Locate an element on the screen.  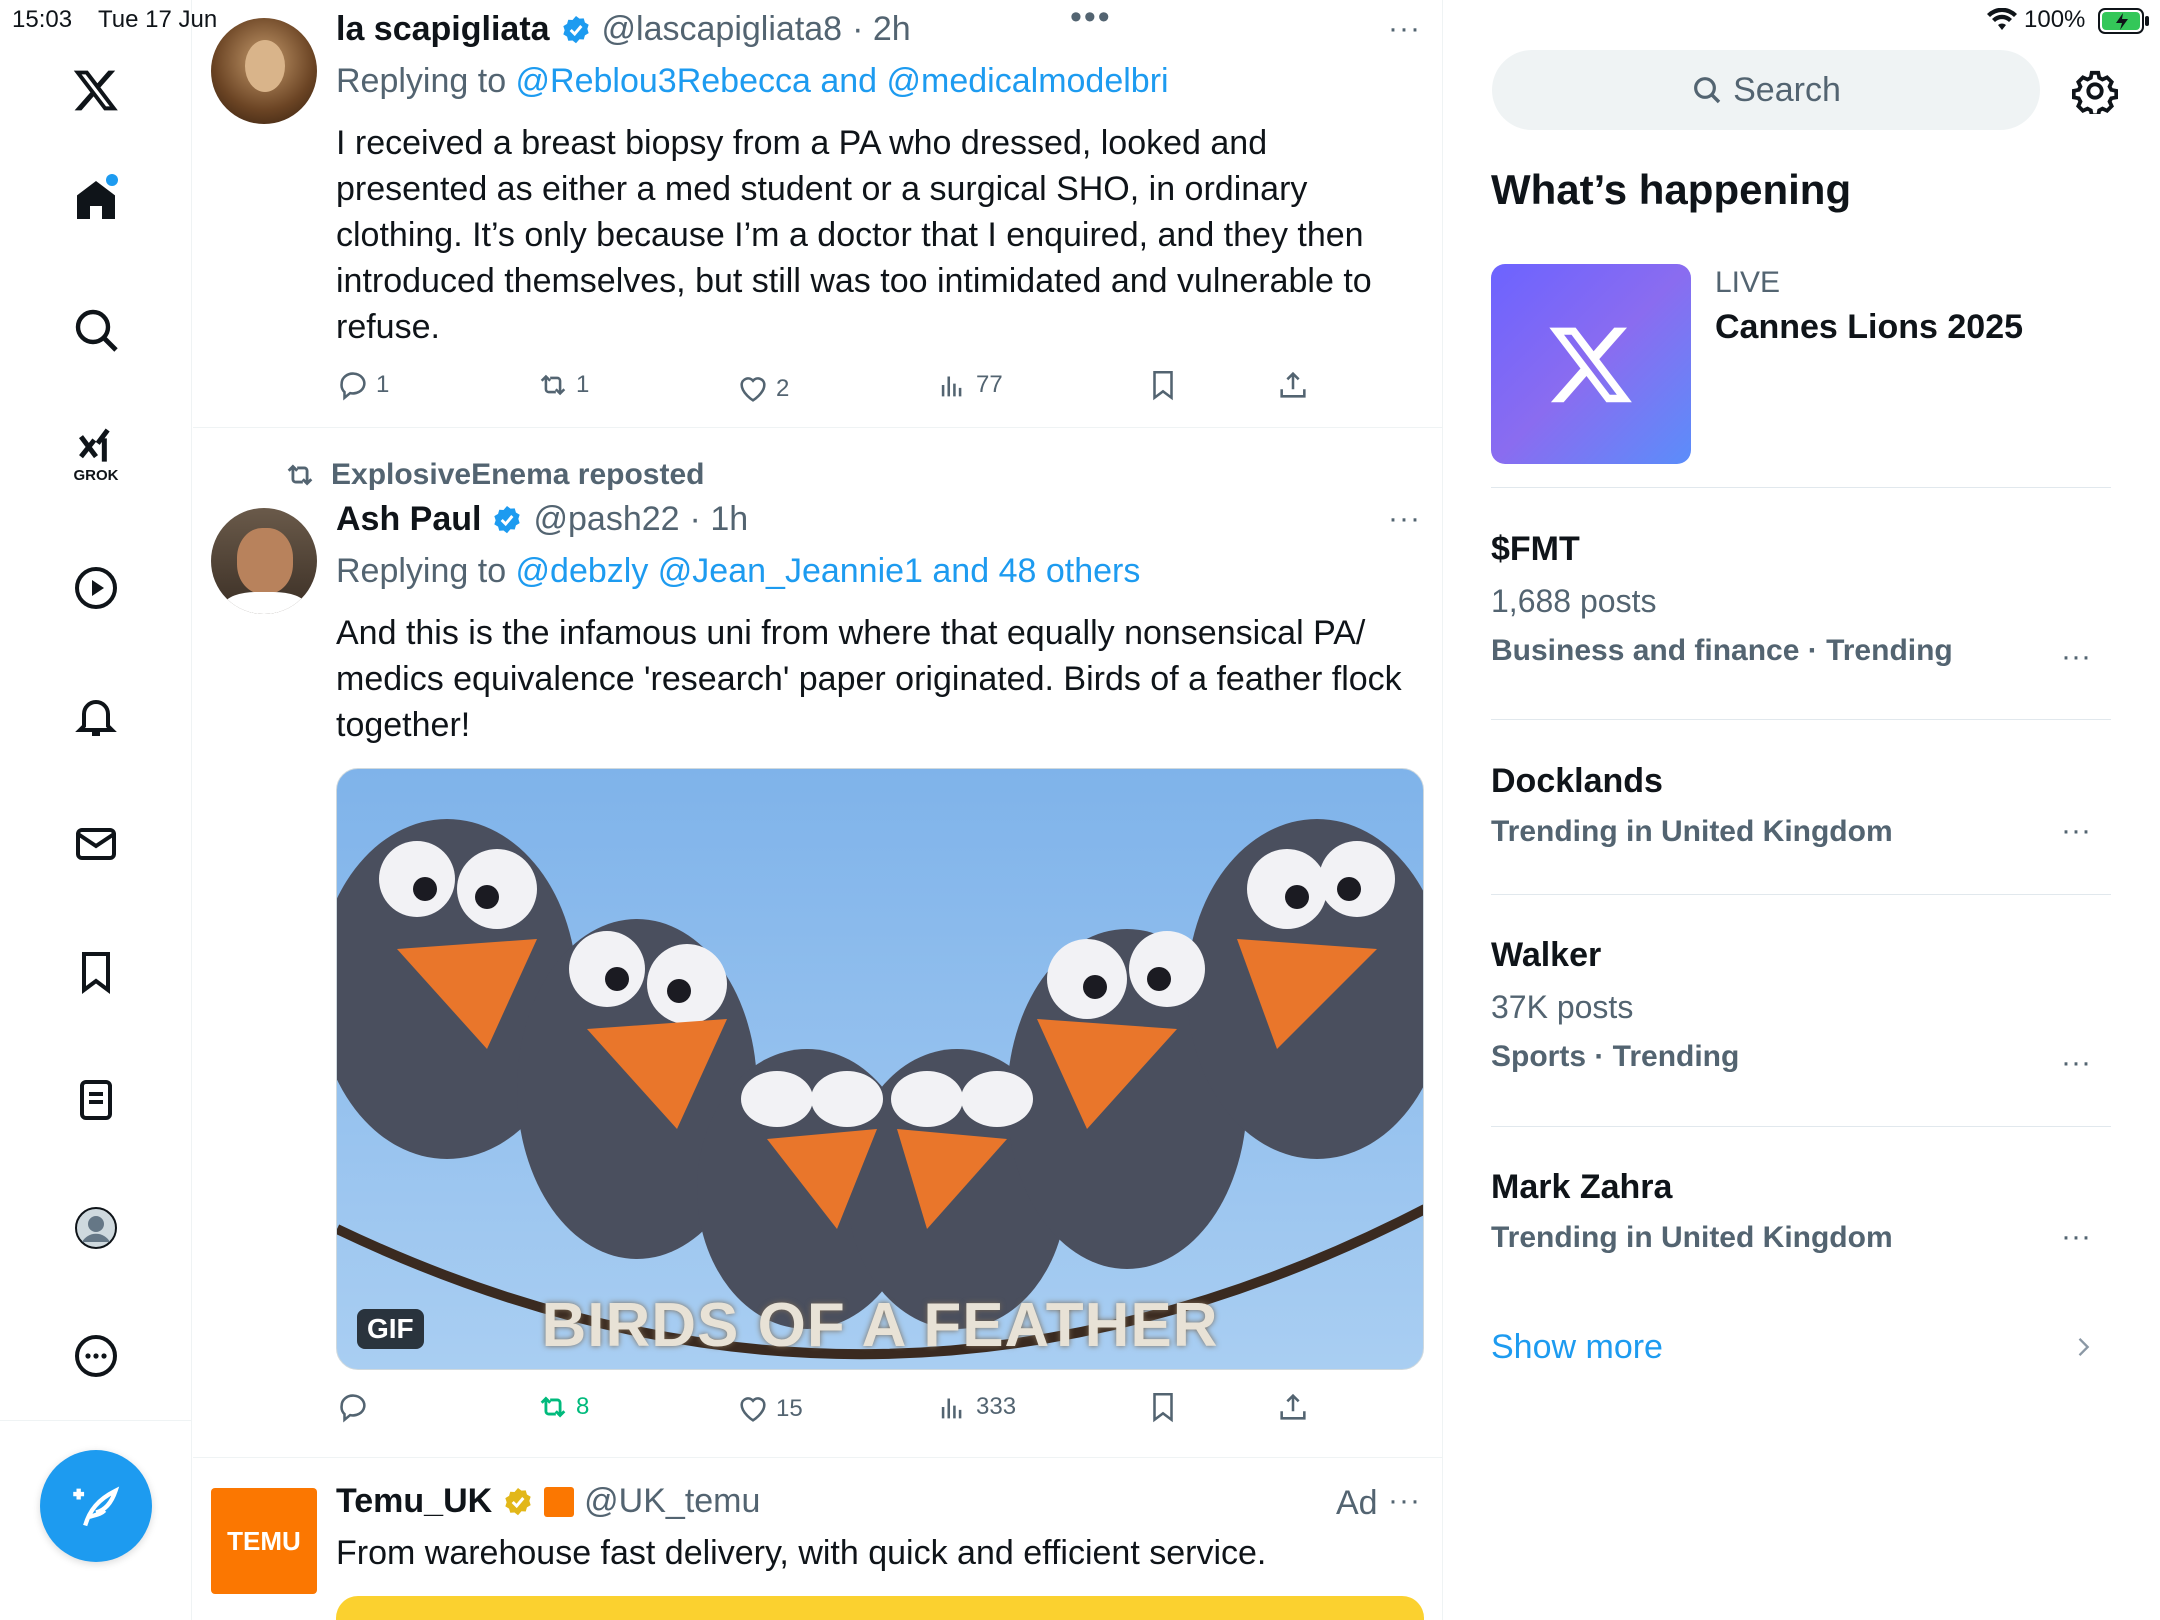
messages-mail-icon is located at coordinates (96, 844).